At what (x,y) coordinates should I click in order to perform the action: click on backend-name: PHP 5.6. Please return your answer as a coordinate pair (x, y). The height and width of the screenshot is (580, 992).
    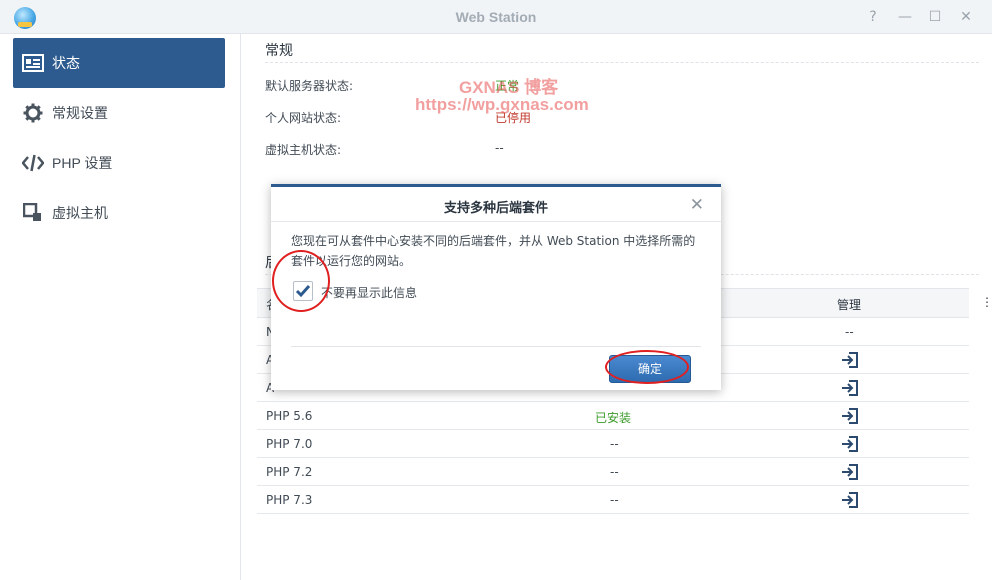
    Looking at the image, I should click on (289, 416).